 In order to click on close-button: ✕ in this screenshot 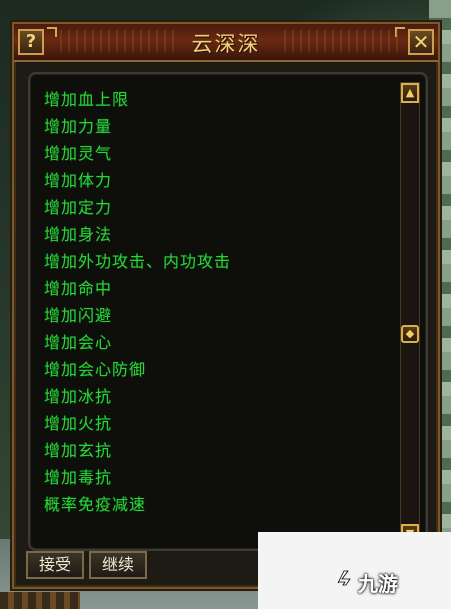, I will do `click(421, 42)`.